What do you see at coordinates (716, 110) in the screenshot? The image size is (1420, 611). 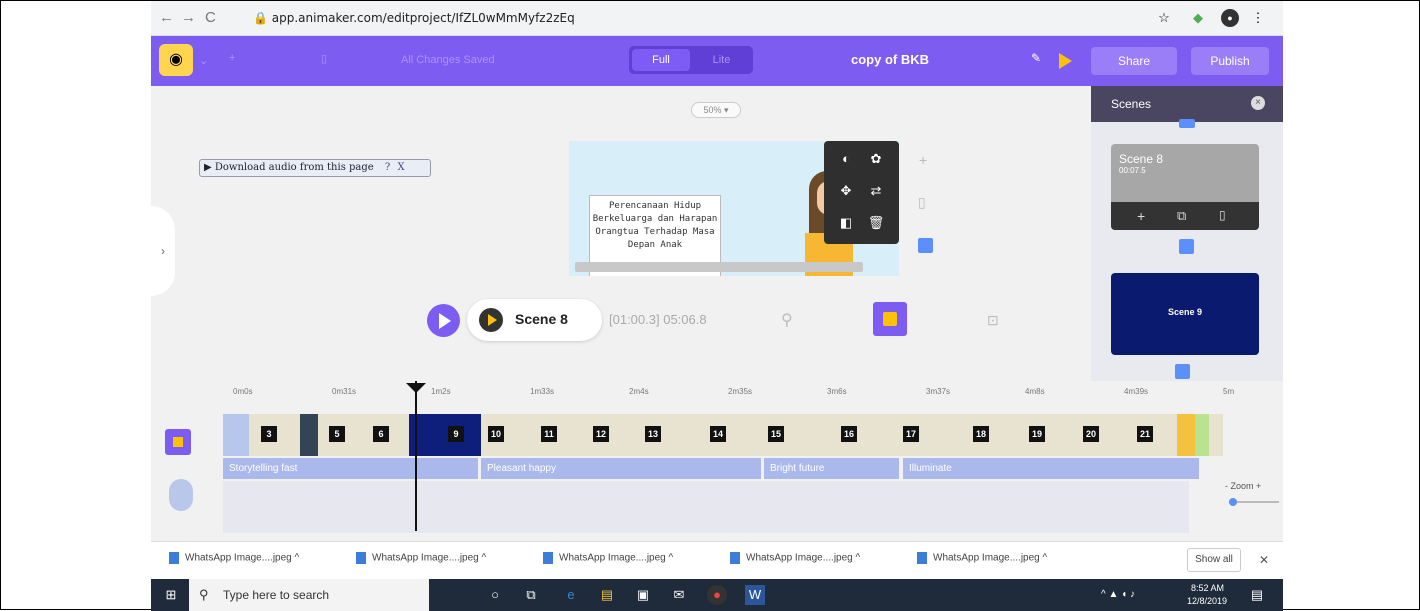 I see `zoom-select: 50% ▾` at bounding box center [716, 110].